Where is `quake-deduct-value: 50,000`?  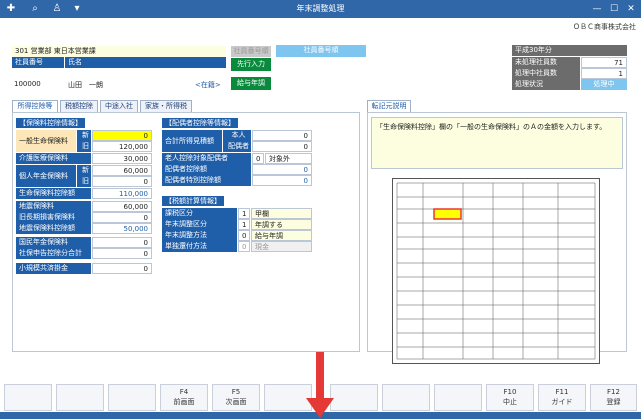 quake-deduct-value: 50,000 is located at coordinates (122, 228).